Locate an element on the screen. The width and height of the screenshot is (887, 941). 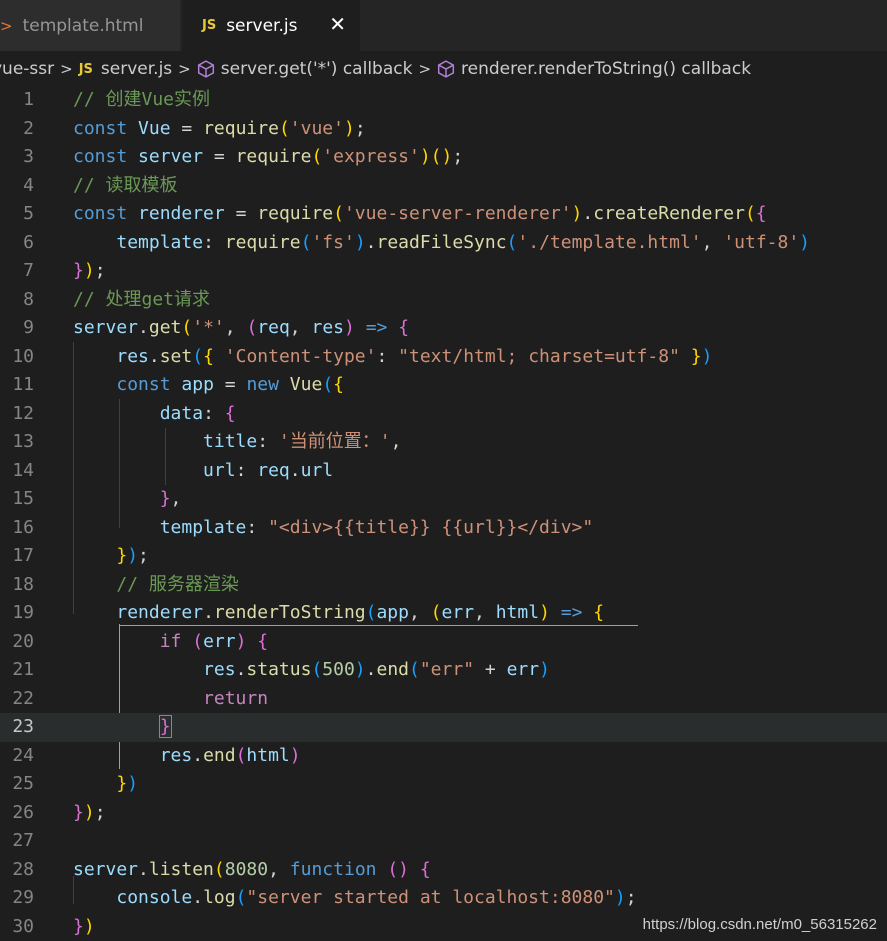
tab-template-html: > template.html is located at coordinates (90, 25).